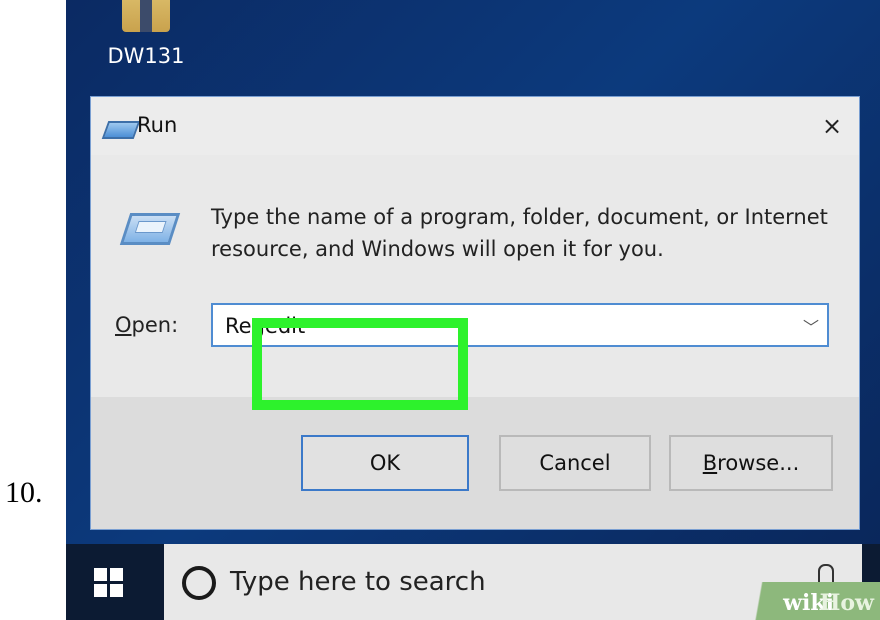  I want to click on wikihow-watermark: wiki How, so click(807, 601).